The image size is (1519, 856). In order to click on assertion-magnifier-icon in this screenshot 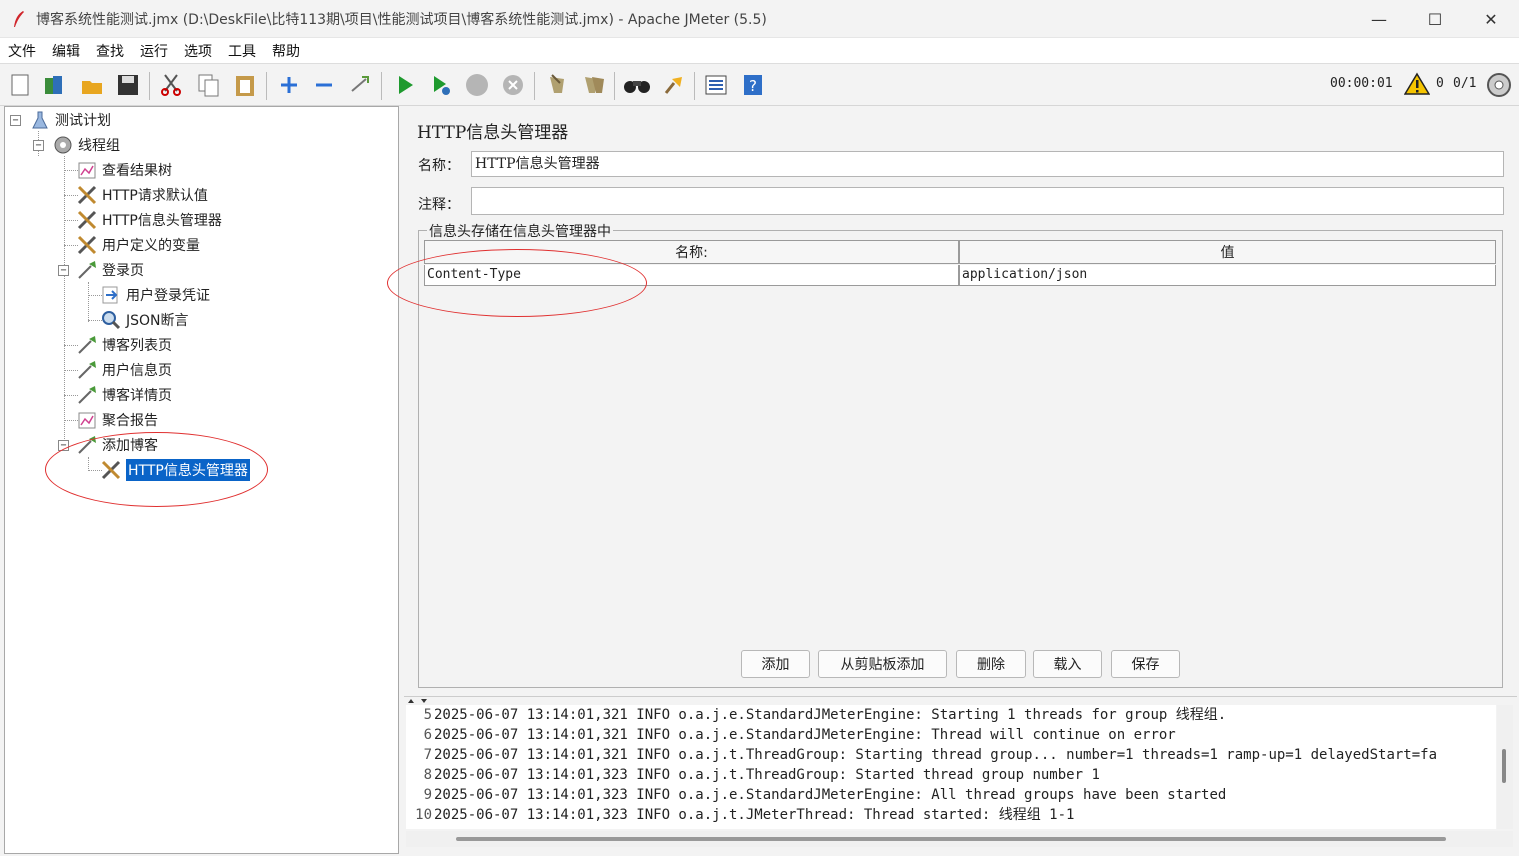, I will do `click(111, 320)`.